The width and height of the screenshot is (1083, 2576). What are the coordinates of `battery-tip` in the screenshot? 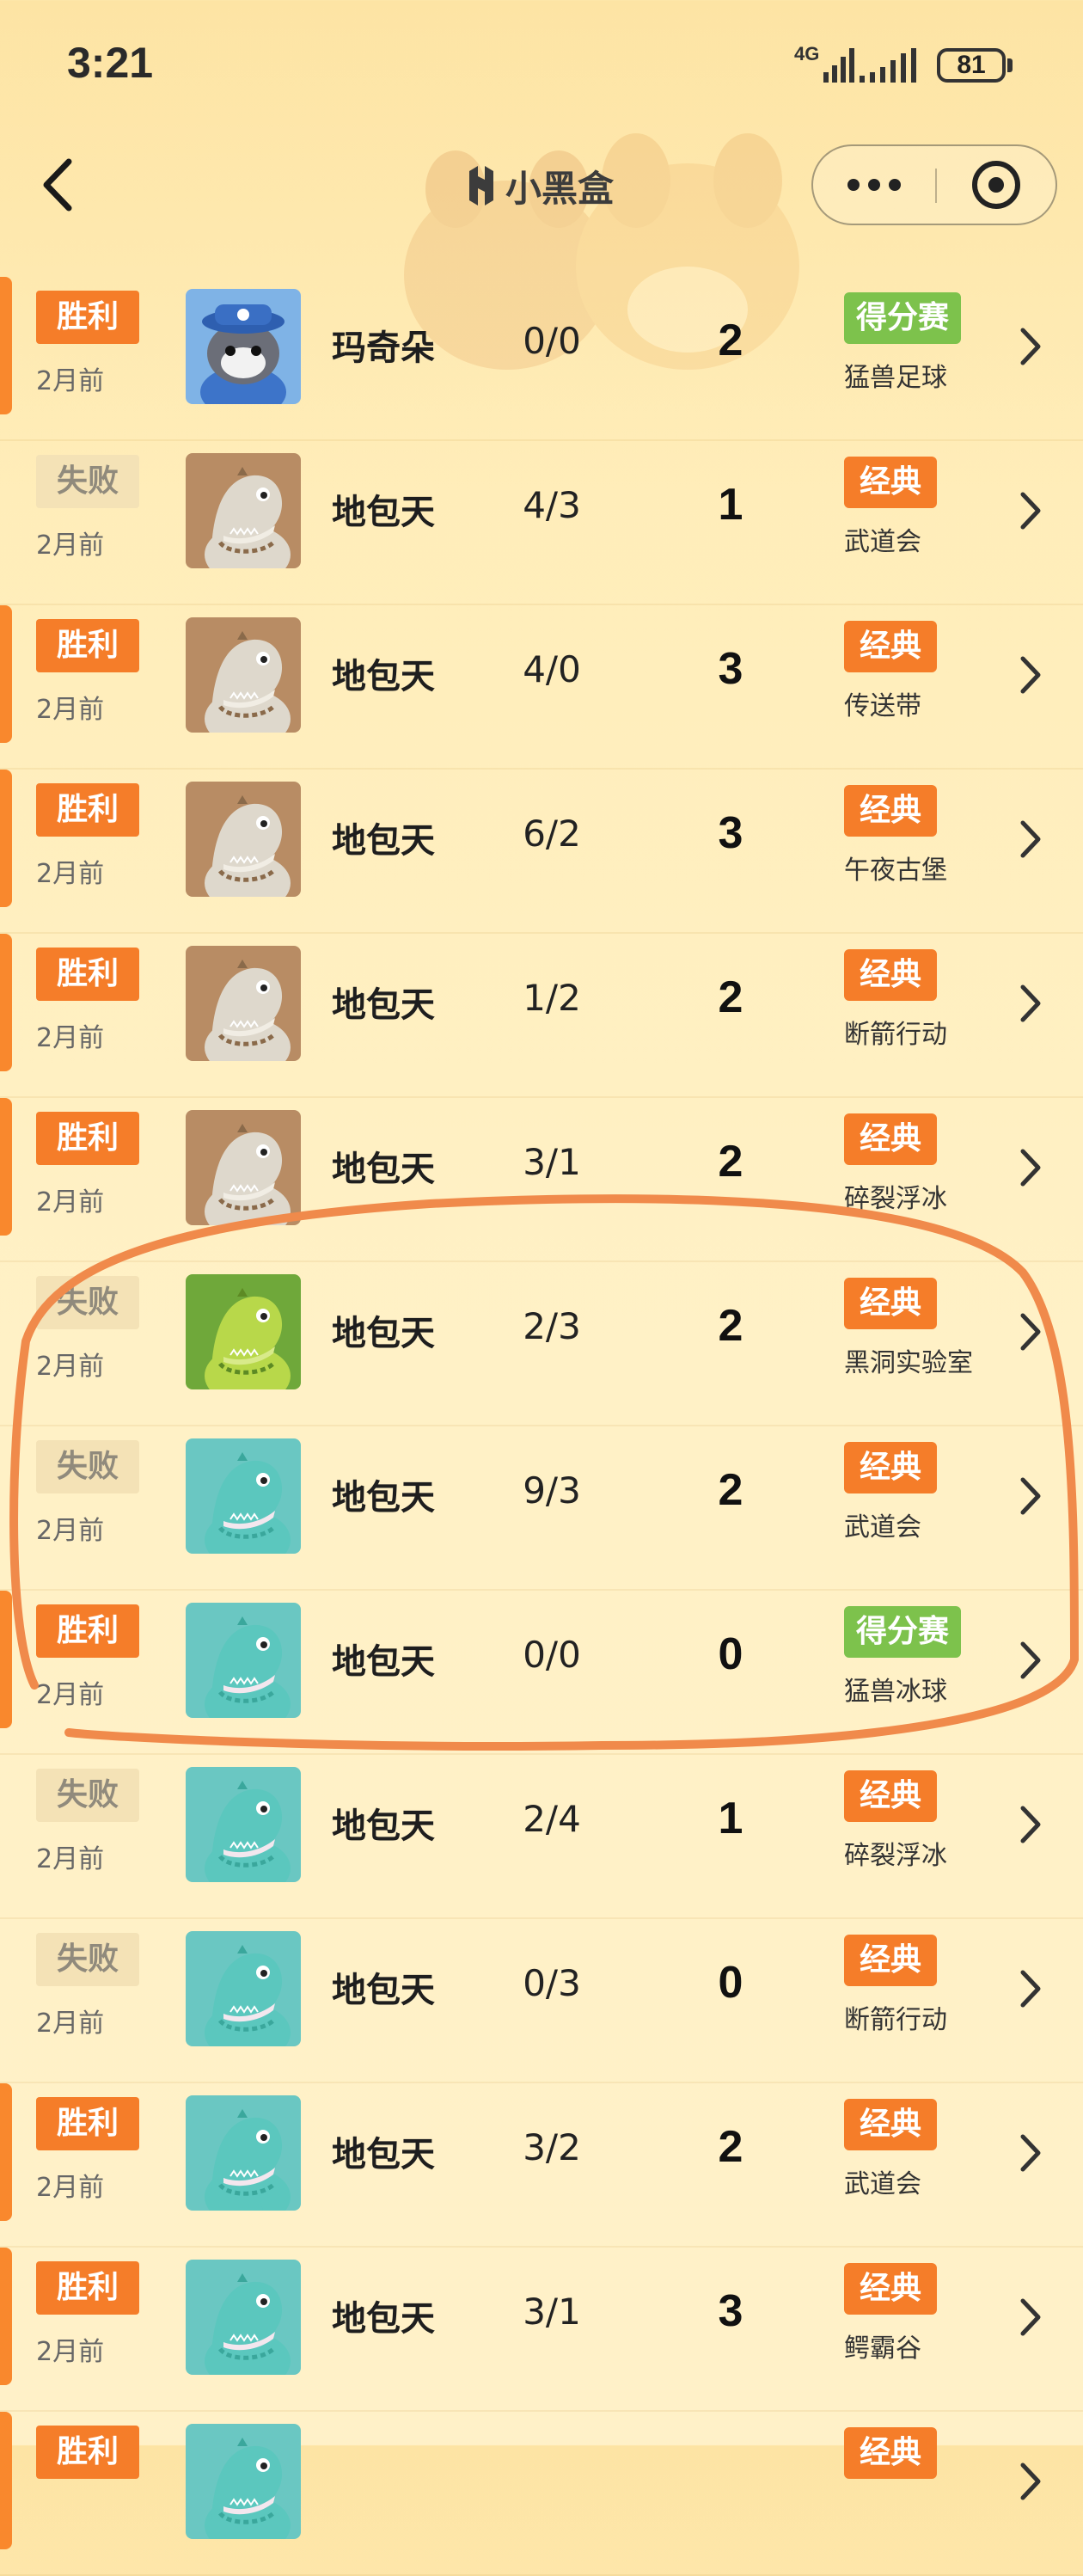 It's located at (1010, 65).